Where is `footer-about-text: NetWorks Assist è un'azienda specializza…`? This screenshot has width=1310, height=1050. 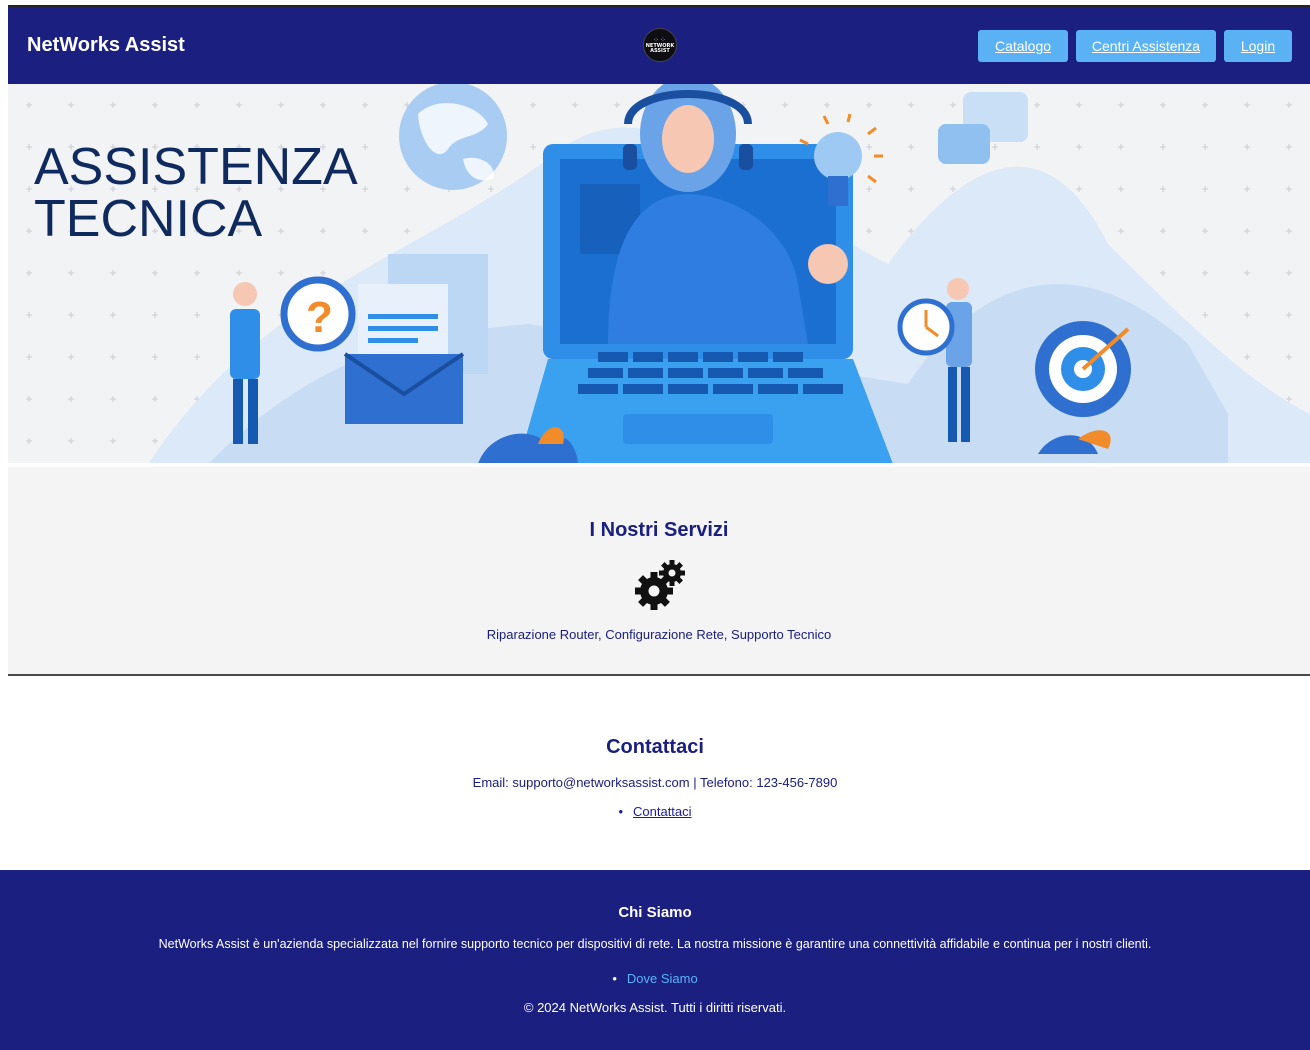
footer-about-text: NetWorks Assist è un'azienda specializza… is located at coordinates (655, 944).